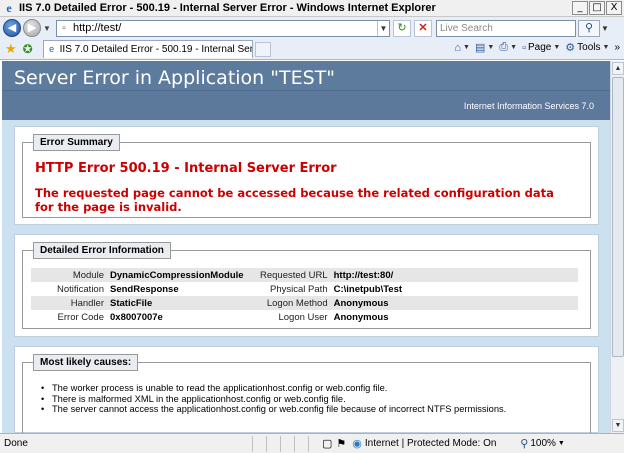 The height and width of the screenshot is (453, 624). I want to click on detail-value: StaticFile, so click(182, 303).